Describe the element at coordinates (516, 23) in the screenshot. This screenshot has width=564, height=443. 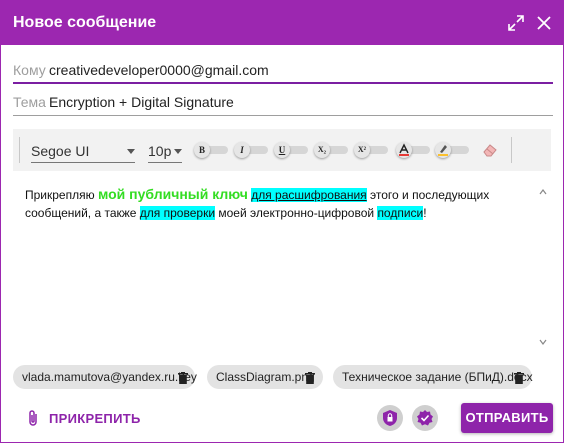
I see `expand-icon` at that location.